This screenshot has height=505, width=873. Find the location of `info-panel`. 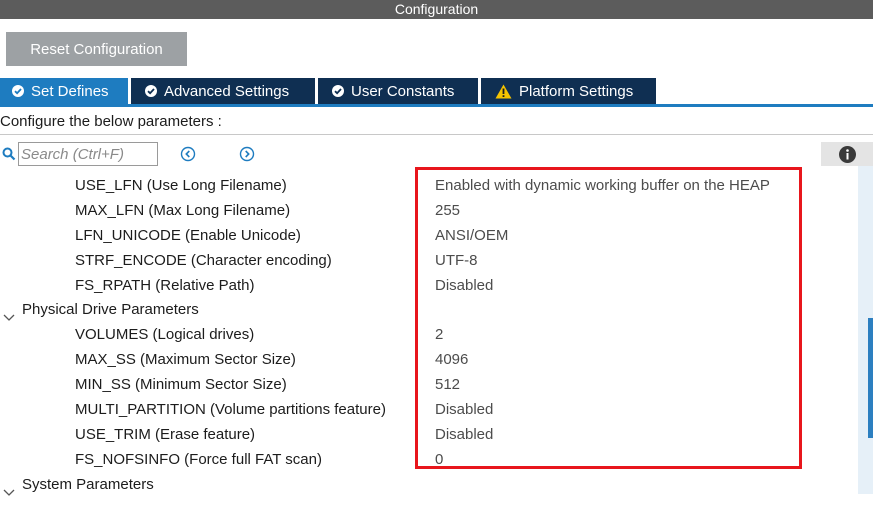

info-panel is located at coordinates (847, 154).